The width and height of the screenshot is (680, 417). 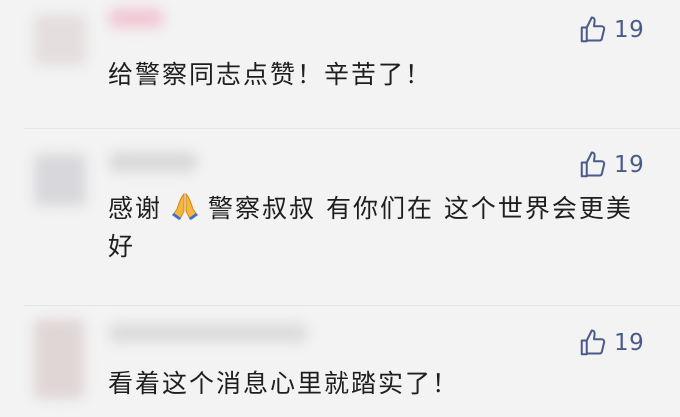 What do you see at coordinates (270, 74) in the screenshot?
I see `comment-text: 给警察同志点赞！辛苦了！` at bounding box center [270, 74].